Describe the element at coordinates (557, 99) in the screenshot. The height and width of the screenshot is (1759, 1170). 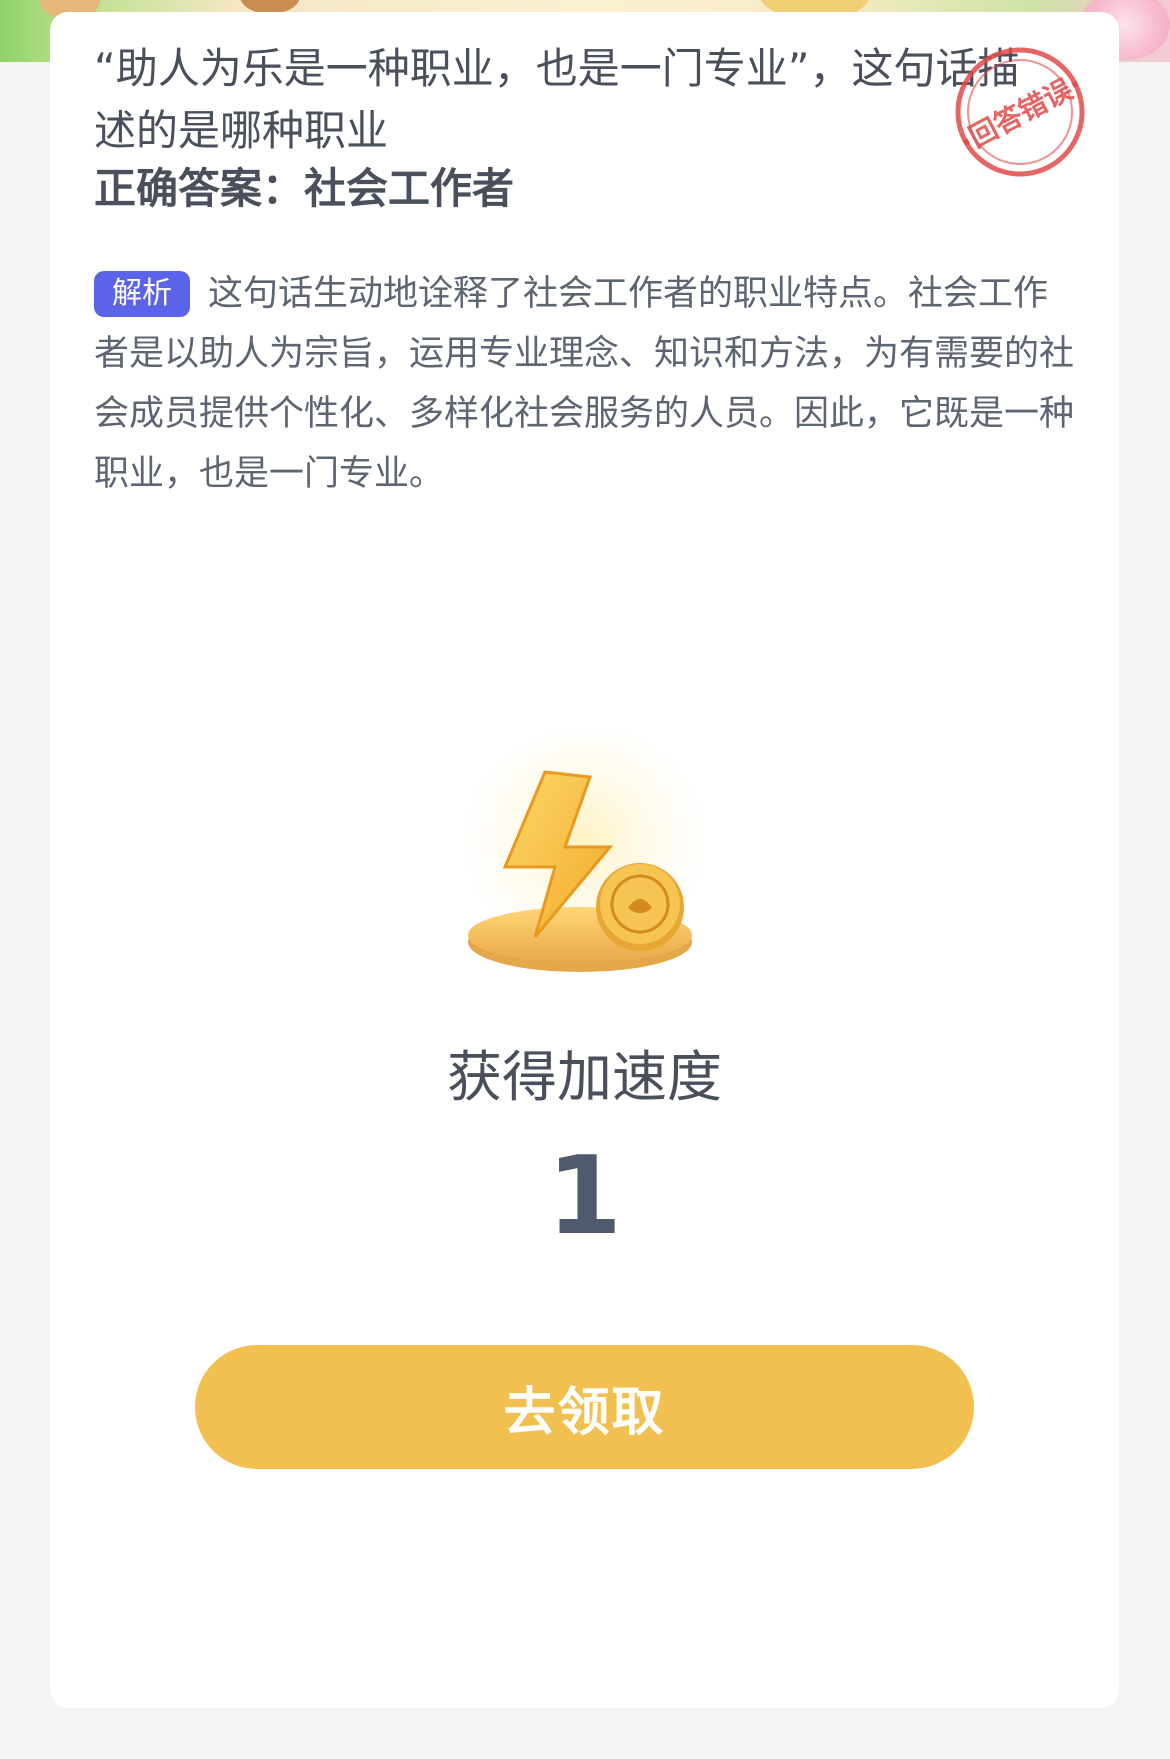
I see `question-text: “助人为乐是一种职业，也是一门专业”，这句话描述的是哪种职业` at that location.